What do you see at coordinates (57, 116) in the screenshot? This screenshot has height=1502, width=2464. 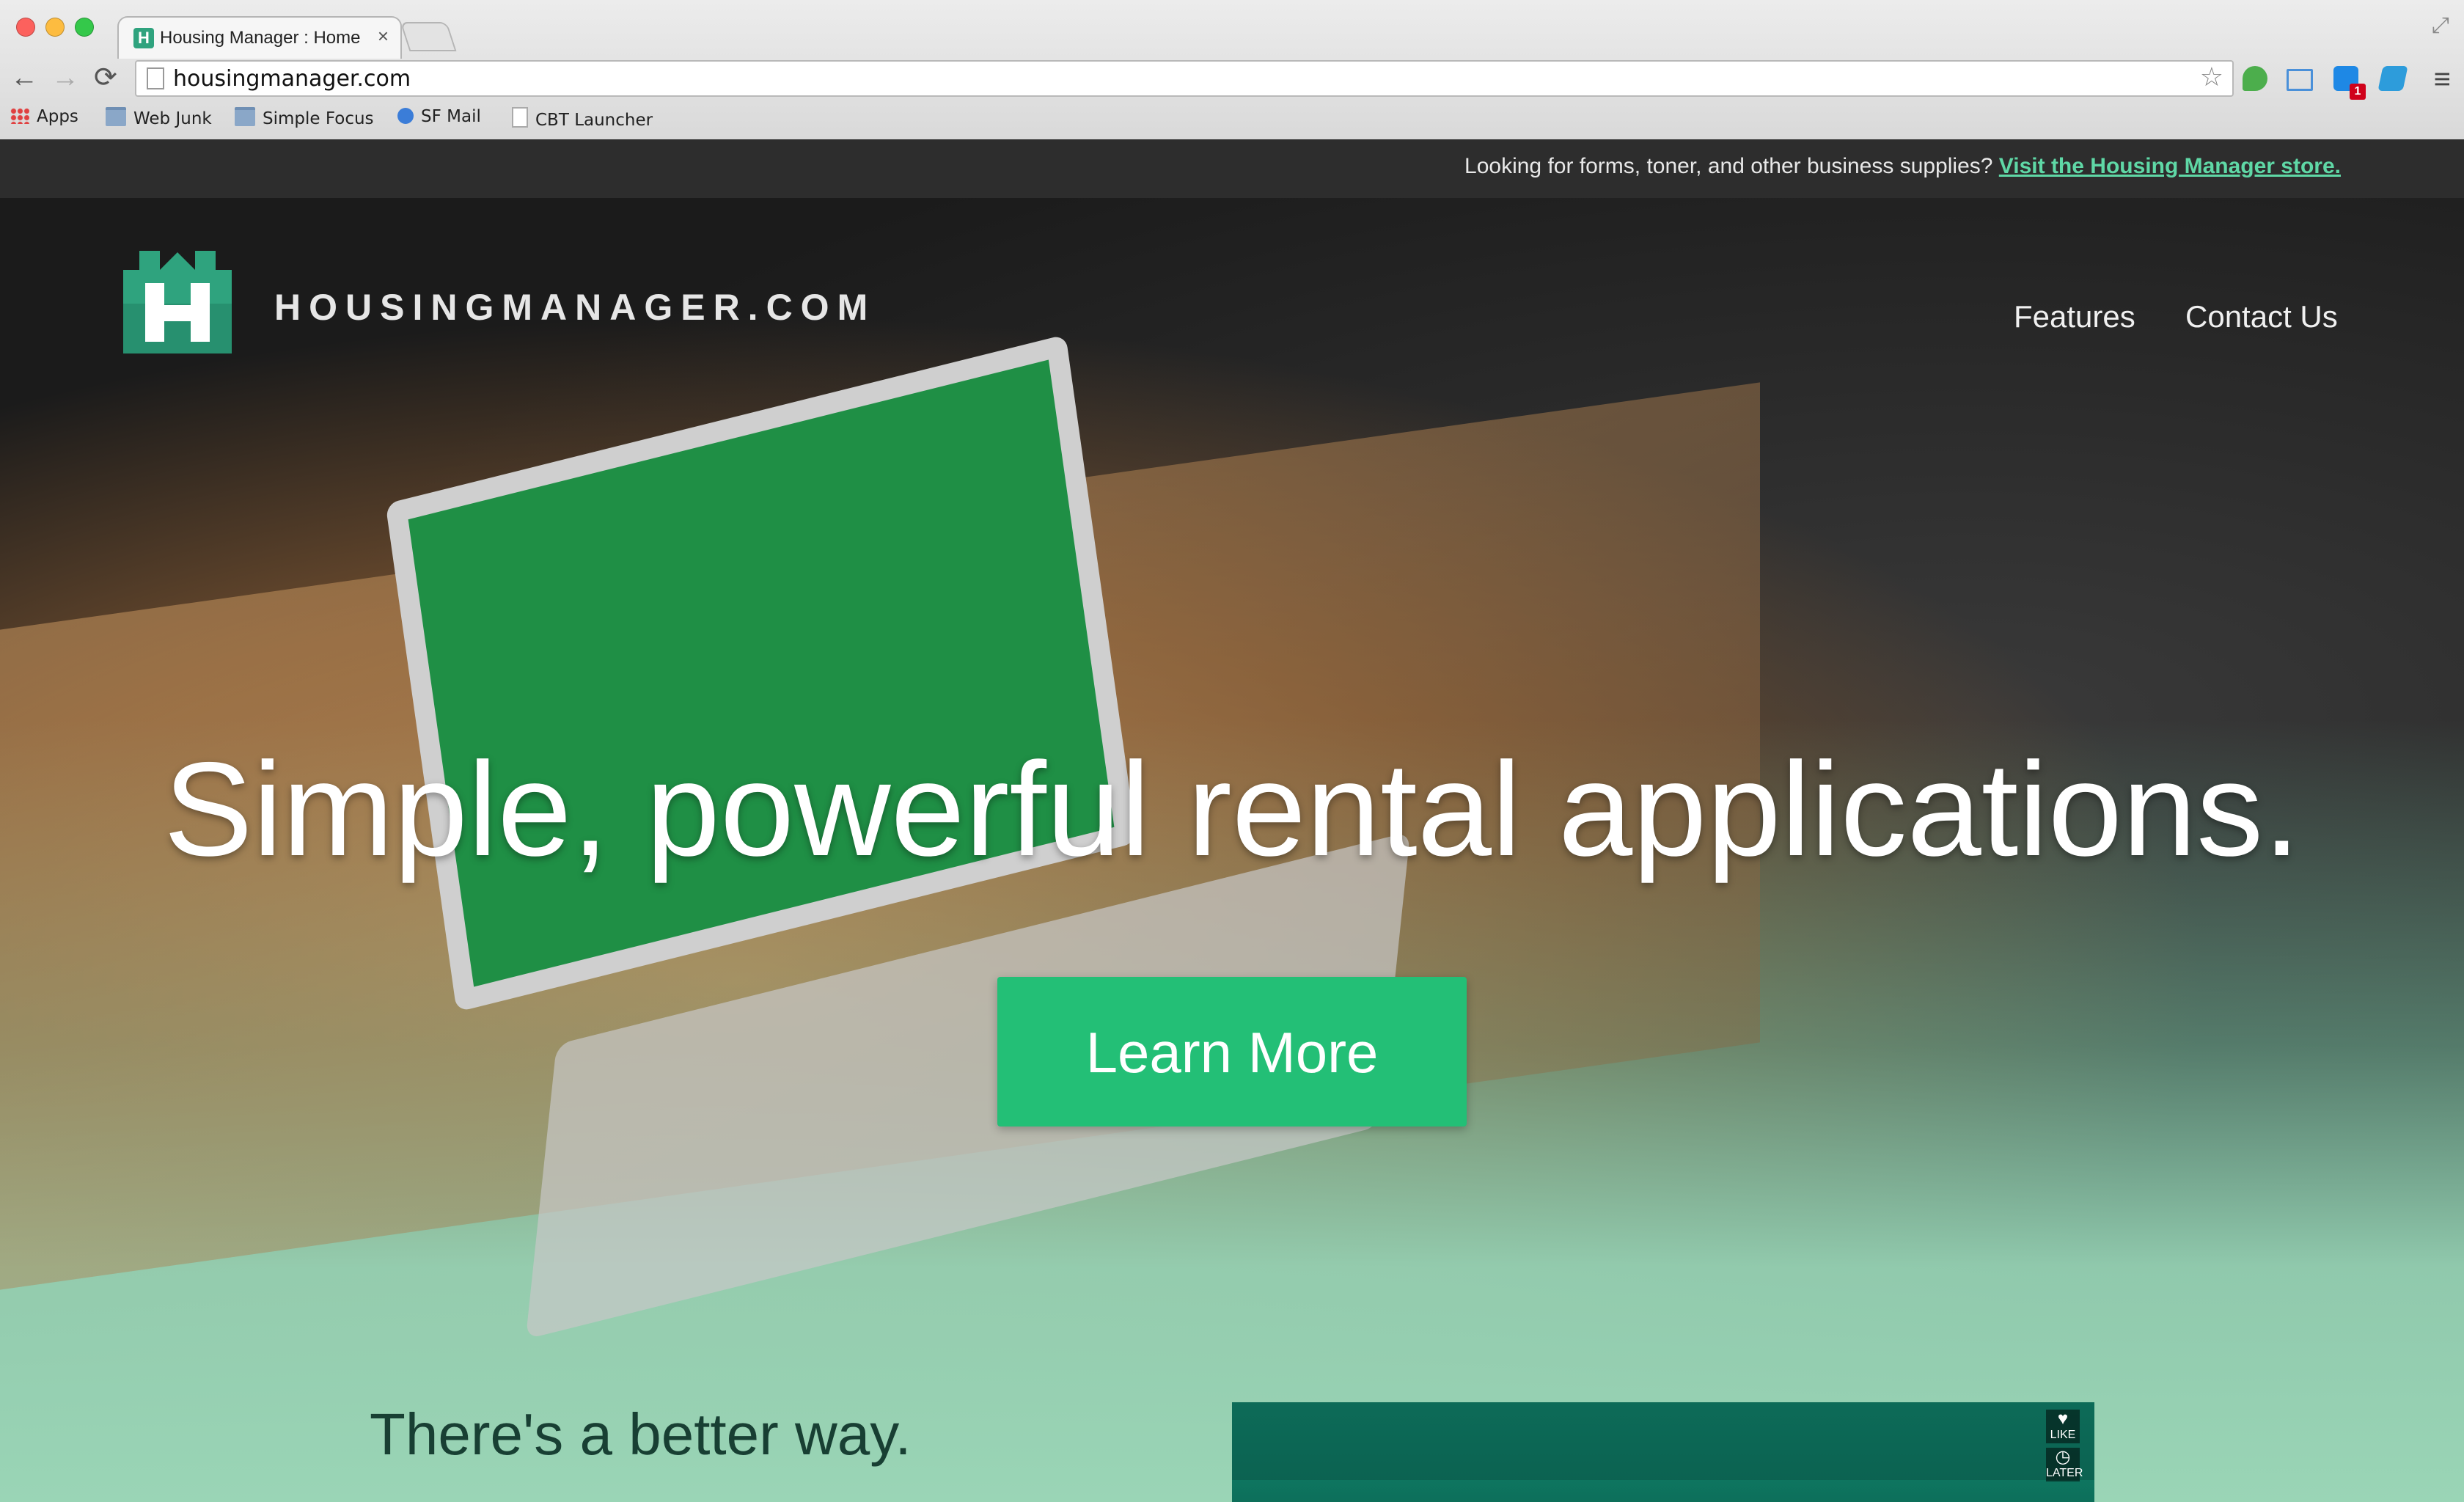 I see `bookmark-label: Apps` at bounding box center [57, 116].